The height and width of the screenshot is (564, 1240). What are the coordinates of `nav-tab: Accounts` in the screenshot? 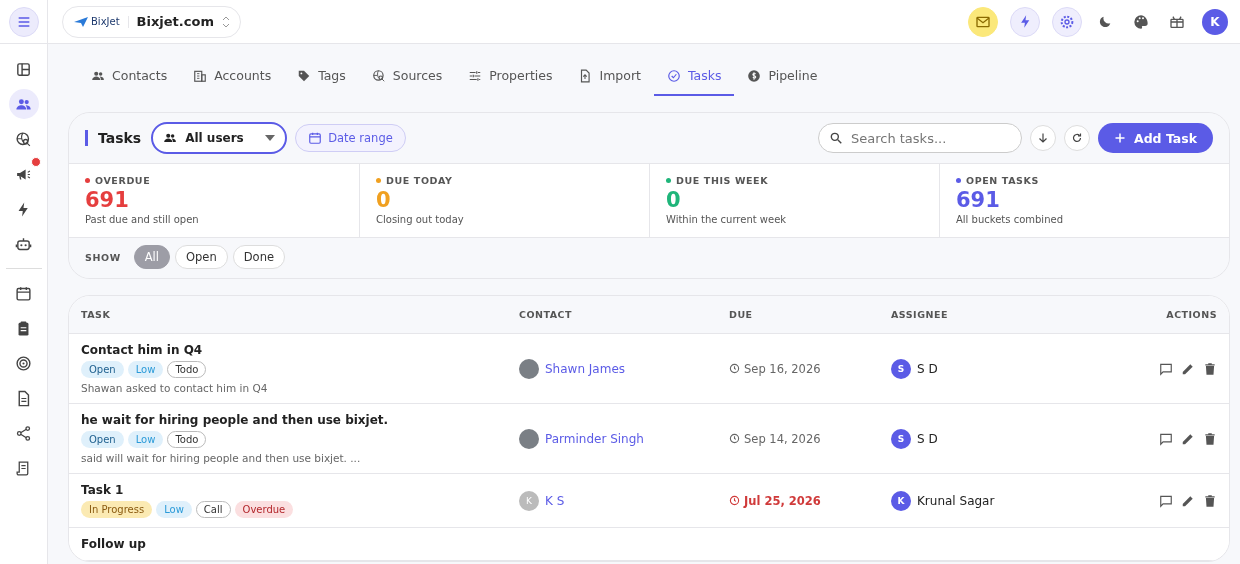 It's located at (232, 78).